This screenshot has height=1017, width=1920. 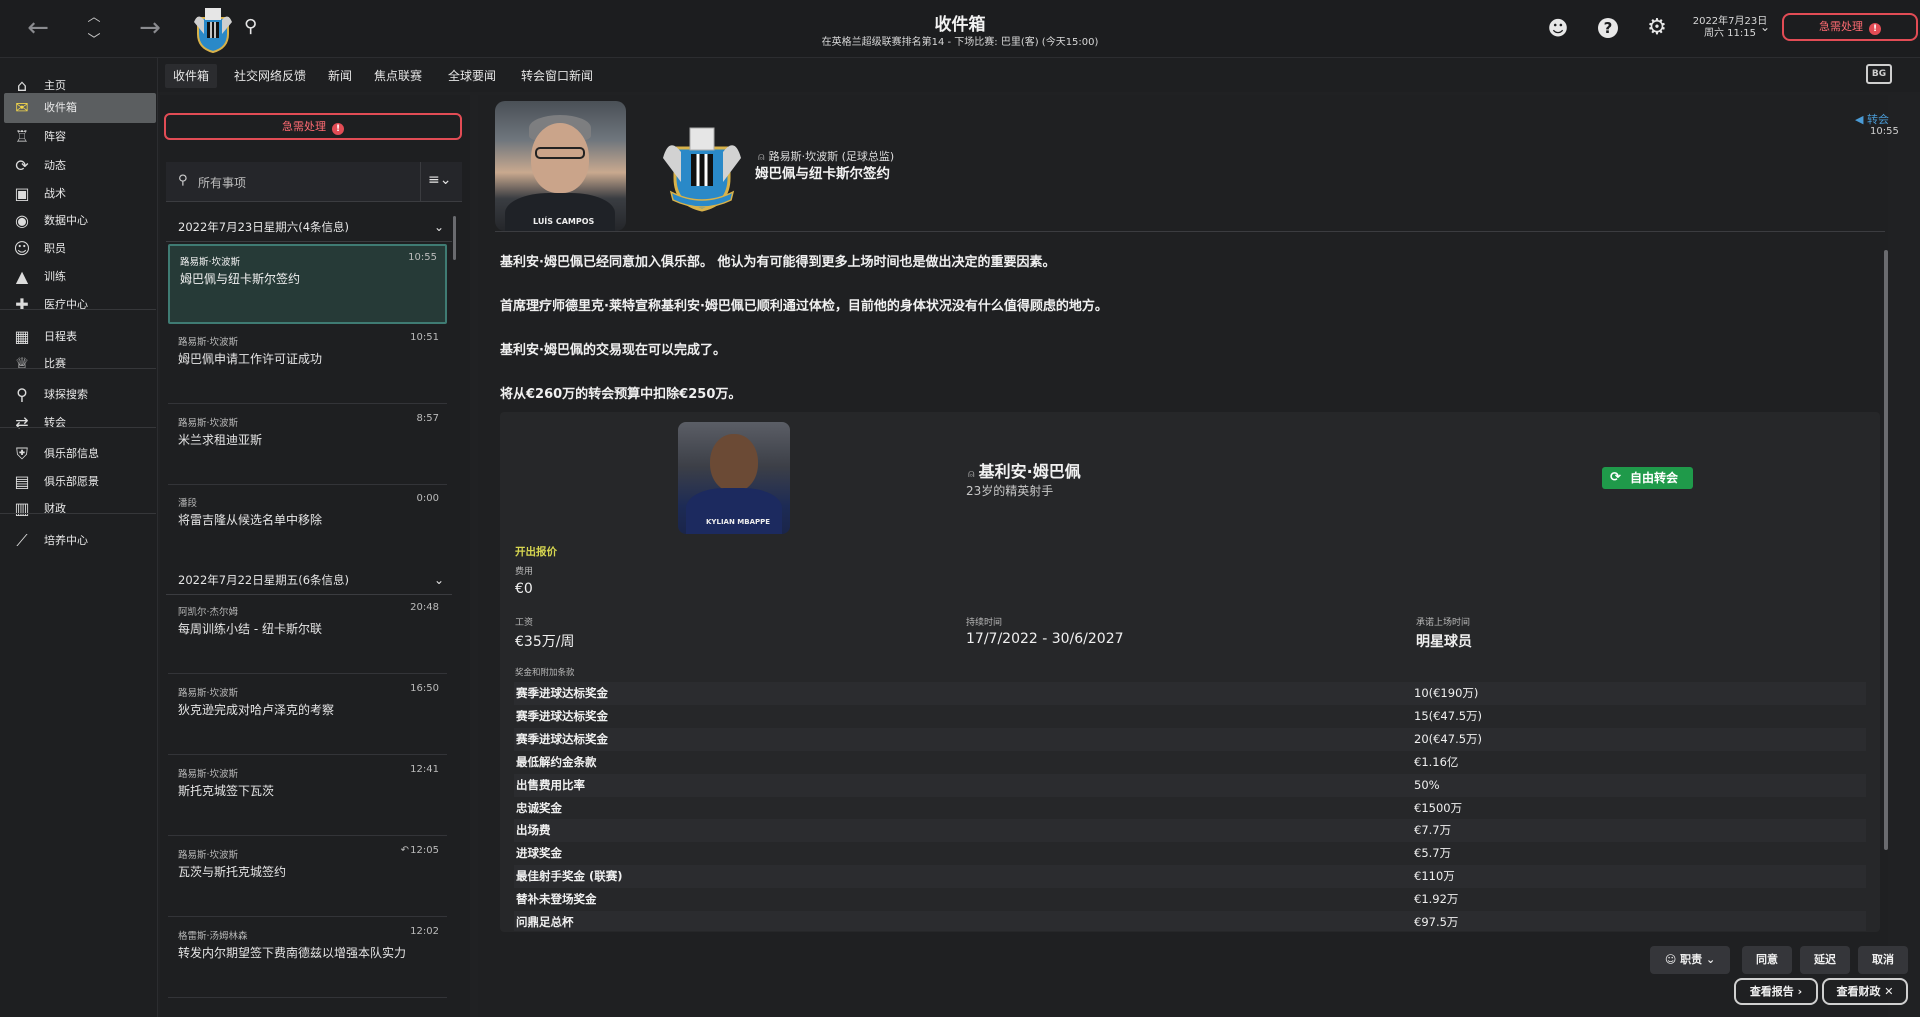 What do you see at coordinates (80, 221) in the screenshot?
I see `sidebar-item-data-hub: ◉ 数据中心` at bounding box center [80, 221].